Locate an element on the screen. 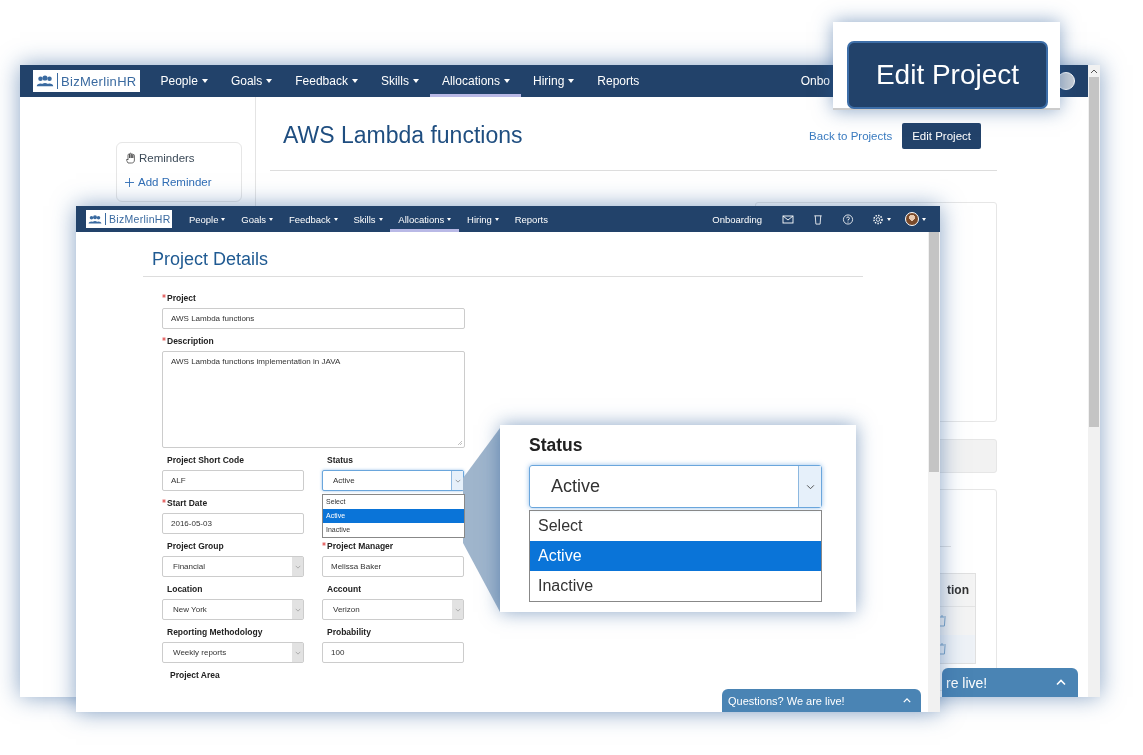 This screenshot has height=755, width=1143. field-label: Account is located at coordinates (344, 589).